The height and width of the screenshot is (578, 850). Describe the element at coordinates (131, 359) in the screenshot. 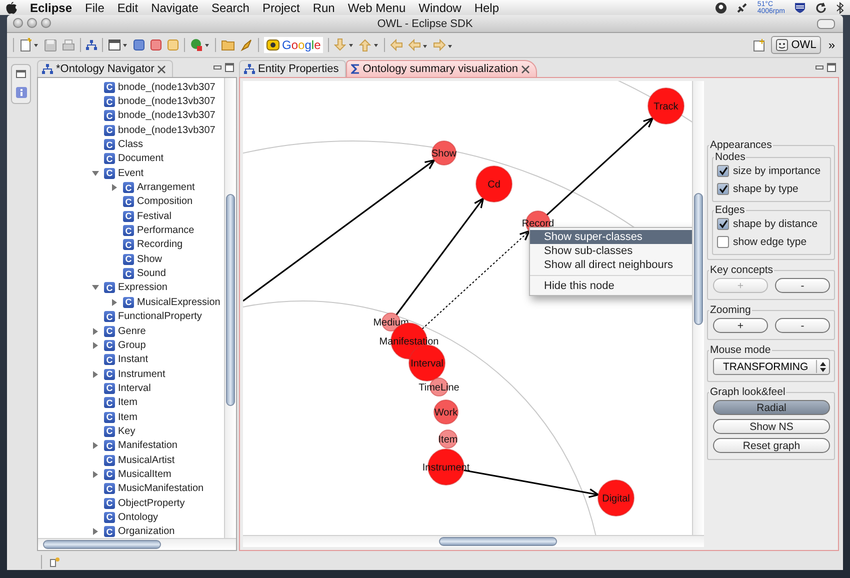

I see `tree-item: C Instant` at that location.